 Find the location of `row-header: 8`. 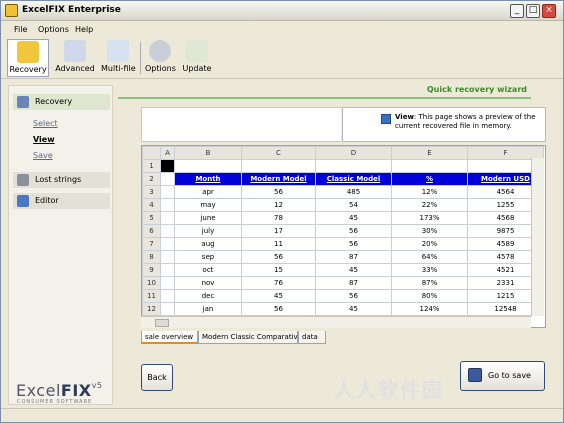

row-header: 8 is located at coordinates (151, 257).